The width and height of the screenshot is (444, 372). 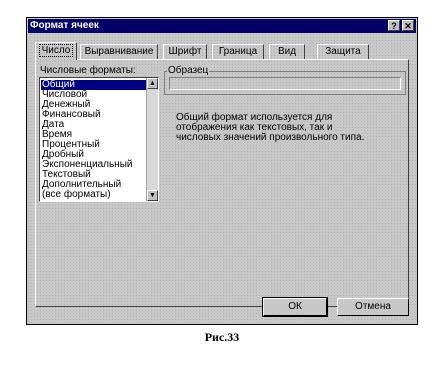 I want to click on tab-number-label: Число, so click(x=56, y=50).